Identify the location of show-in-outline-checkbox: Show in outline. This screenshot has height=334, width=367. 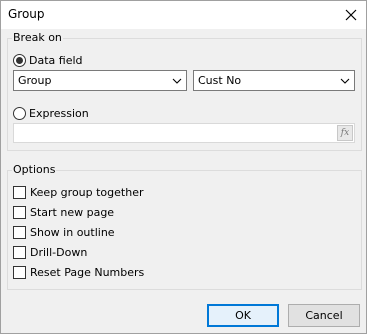
(64, 232).